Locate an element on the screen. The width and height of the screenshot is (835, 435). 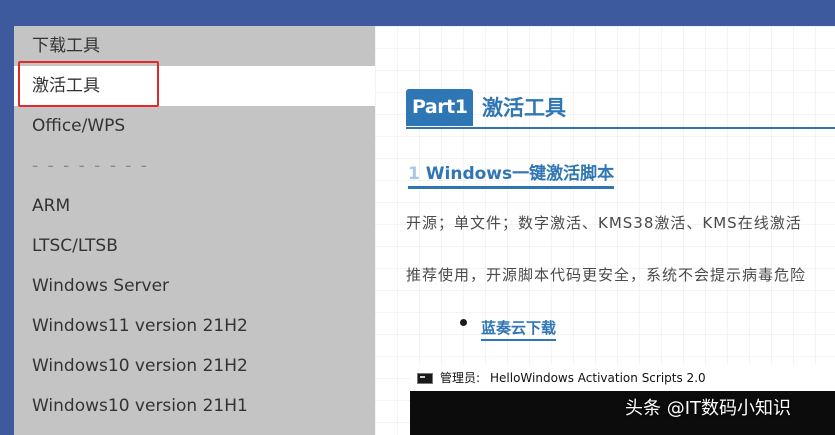
sidebar-item-activation-tools: 激活工具 is located at coordinates (194, 86).